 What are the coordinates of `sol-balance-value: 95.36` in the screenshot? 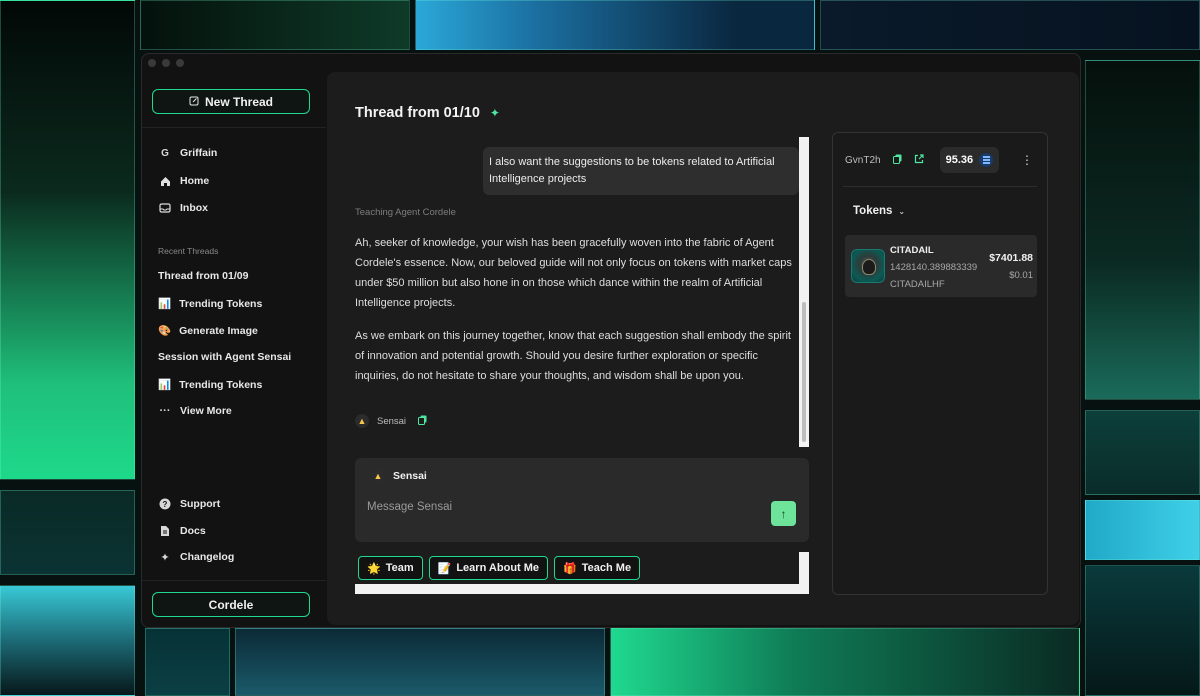 It's located at (959, 160).